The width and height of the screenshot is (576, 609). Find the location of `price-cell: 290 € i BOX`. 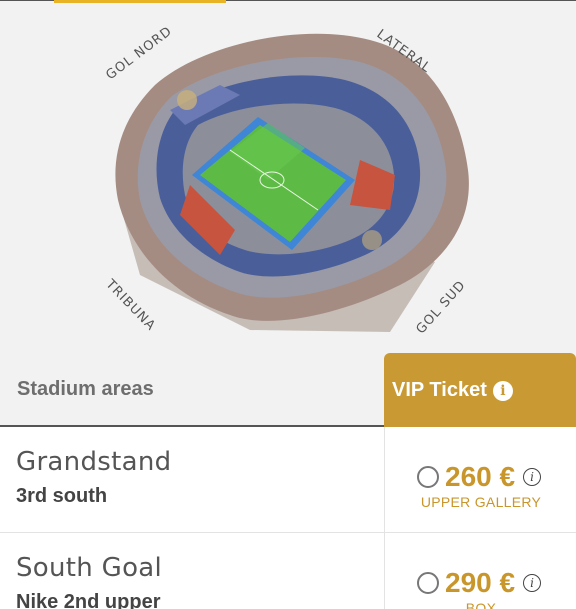

price-cell: 290 € i BOX is located at coordinates (480, 571).